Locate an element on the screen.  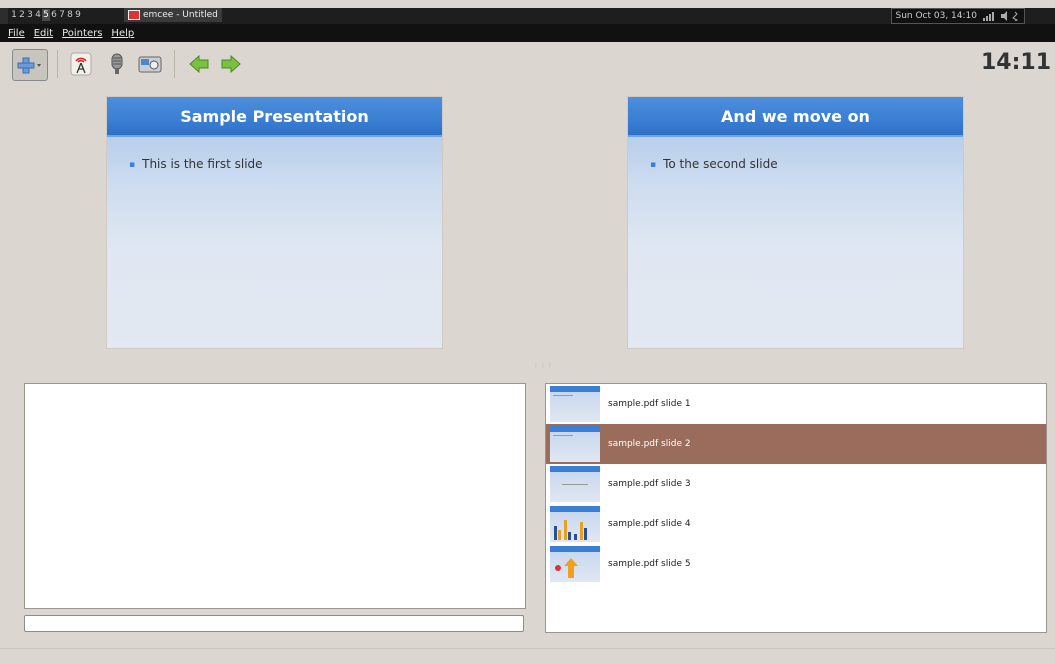
pointer-cross-icon is located at coordinates (29, 65).